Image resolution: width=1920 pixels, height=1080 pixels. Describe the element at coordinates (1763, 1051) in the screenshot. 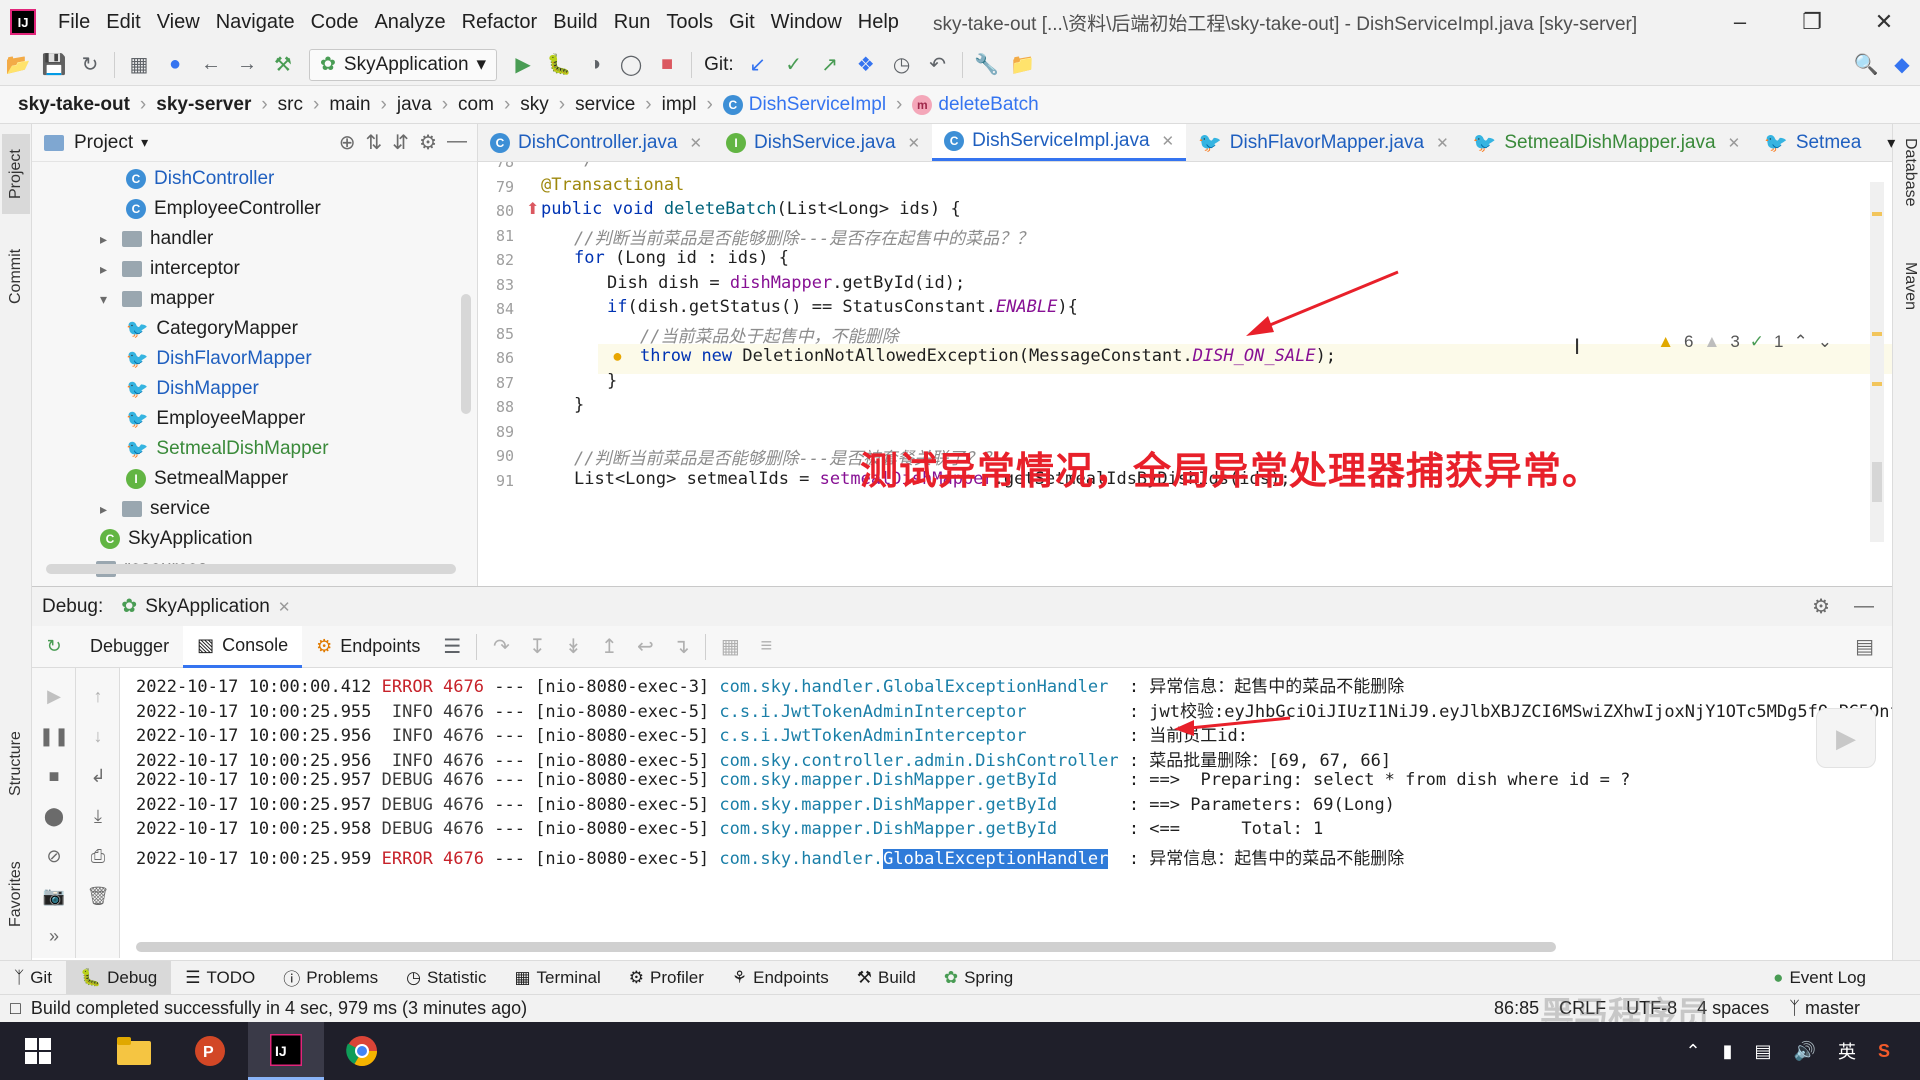

I see `network-icon: ▤` at that location.